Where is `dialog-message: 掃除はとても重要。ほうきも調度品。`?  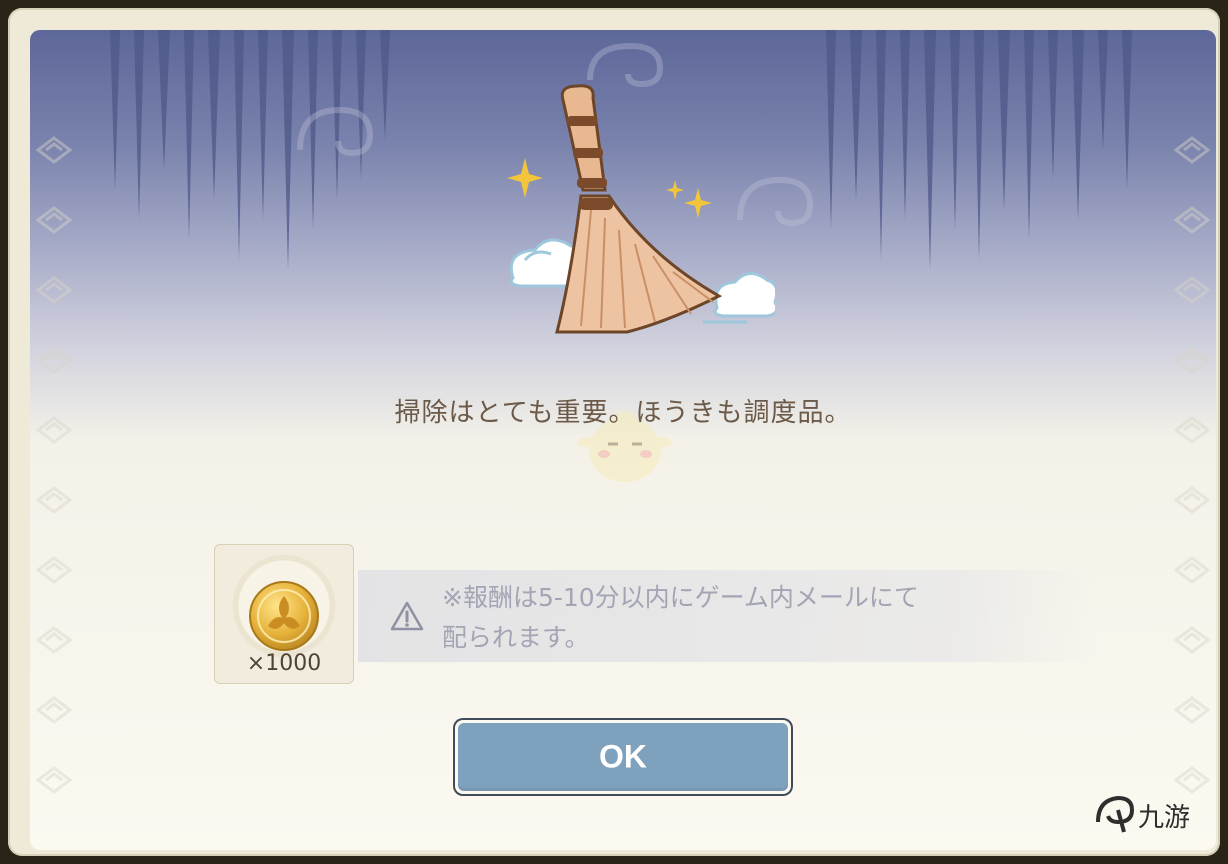
dialog-message: 掃除はとても重要。ほうきも調度品。 is located at coordinates (623, 413).